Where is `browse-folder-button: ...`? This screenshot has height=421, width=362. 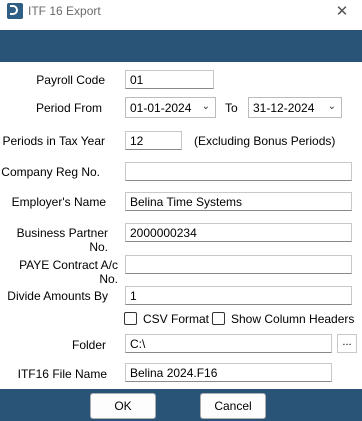
browse-folder-button: ... is located at coordinates (347, 343).